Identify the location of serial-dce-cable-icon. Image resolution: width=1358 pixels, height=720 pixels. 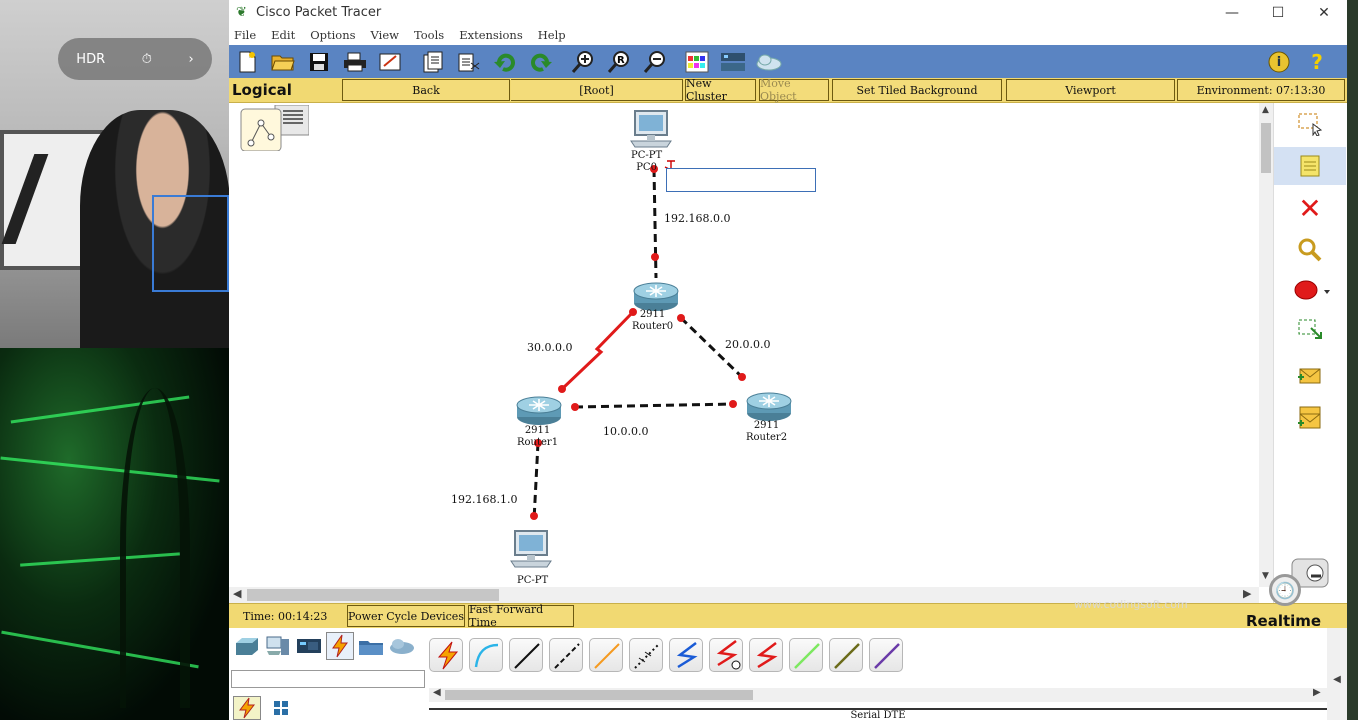
(726, 655).